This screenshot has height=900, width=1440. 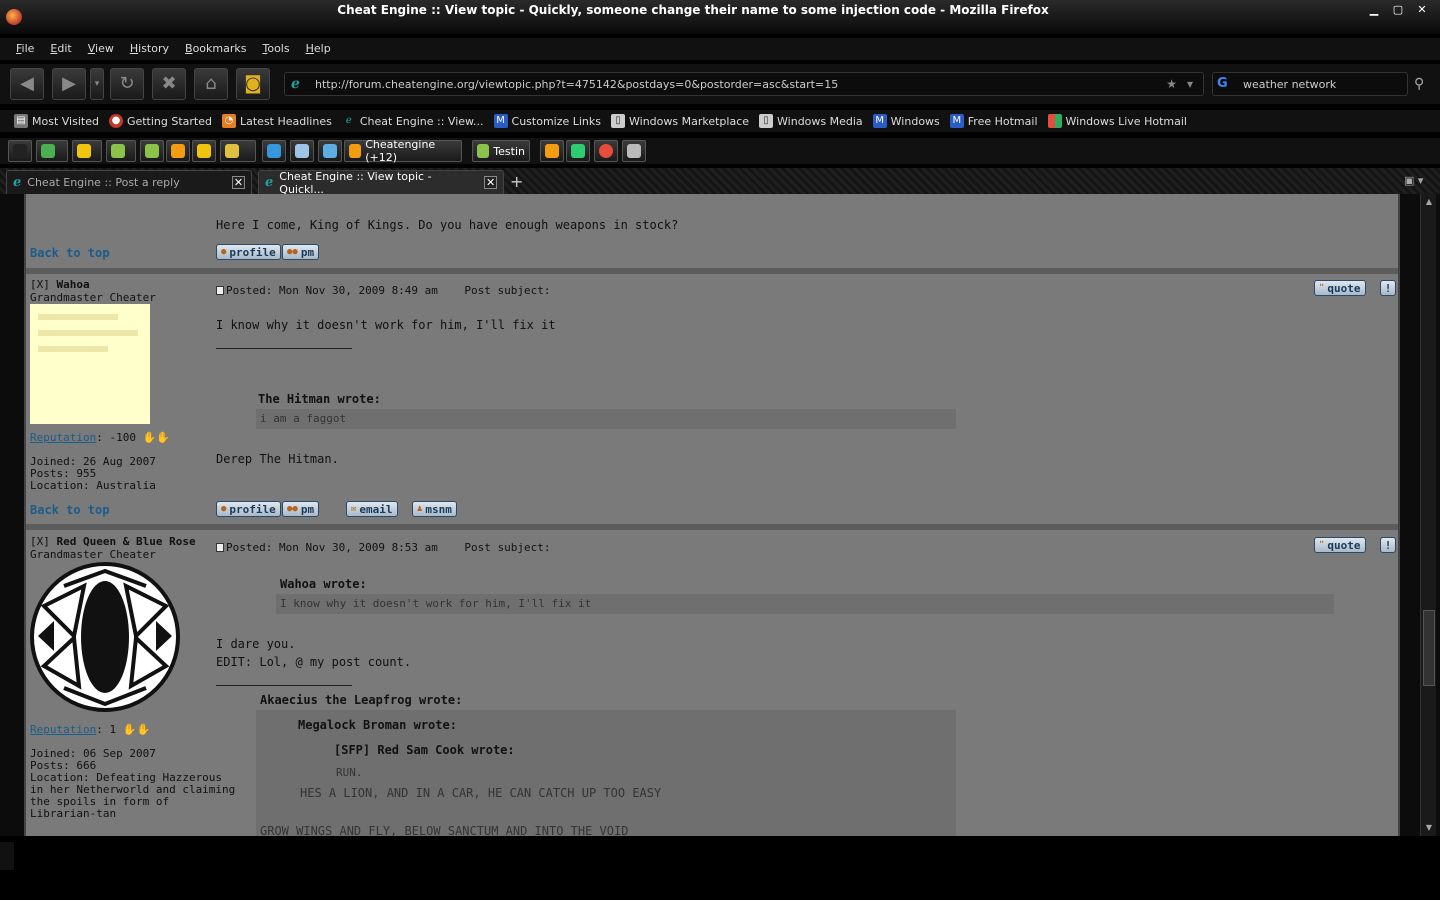 What do you see at coordinates (1429, 648) in the screenshot?
I see `scrollbar-thumb` at bounding box center [1429, 648].